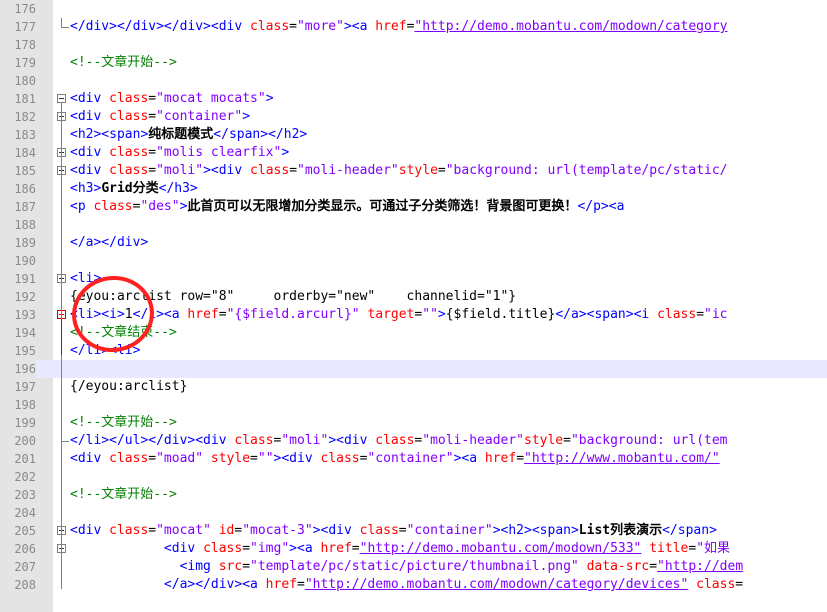  I want to click on code-line: 179 <!--文章开始-->, so click(413, 63).